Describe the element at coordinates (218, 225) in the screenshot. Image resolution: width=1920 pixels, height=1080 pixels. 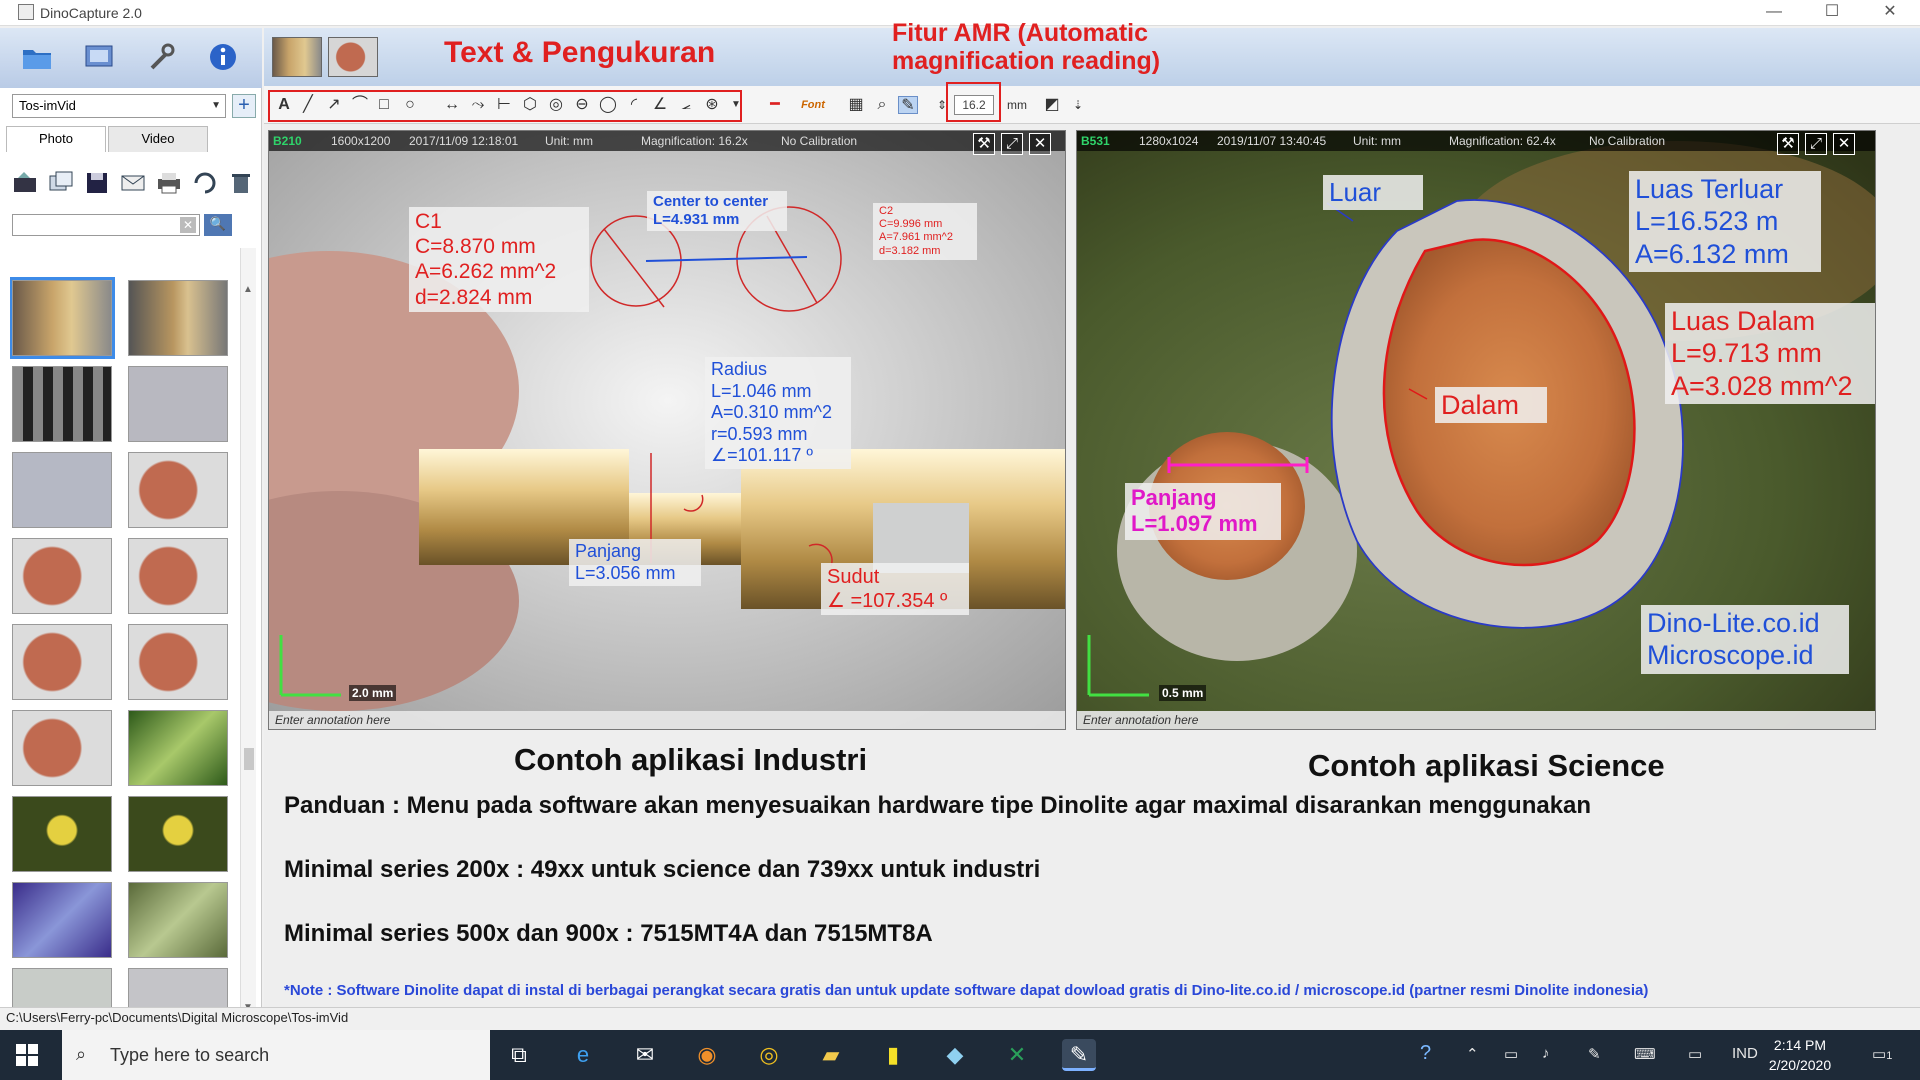
I see `search-button: 🔍` at that location.